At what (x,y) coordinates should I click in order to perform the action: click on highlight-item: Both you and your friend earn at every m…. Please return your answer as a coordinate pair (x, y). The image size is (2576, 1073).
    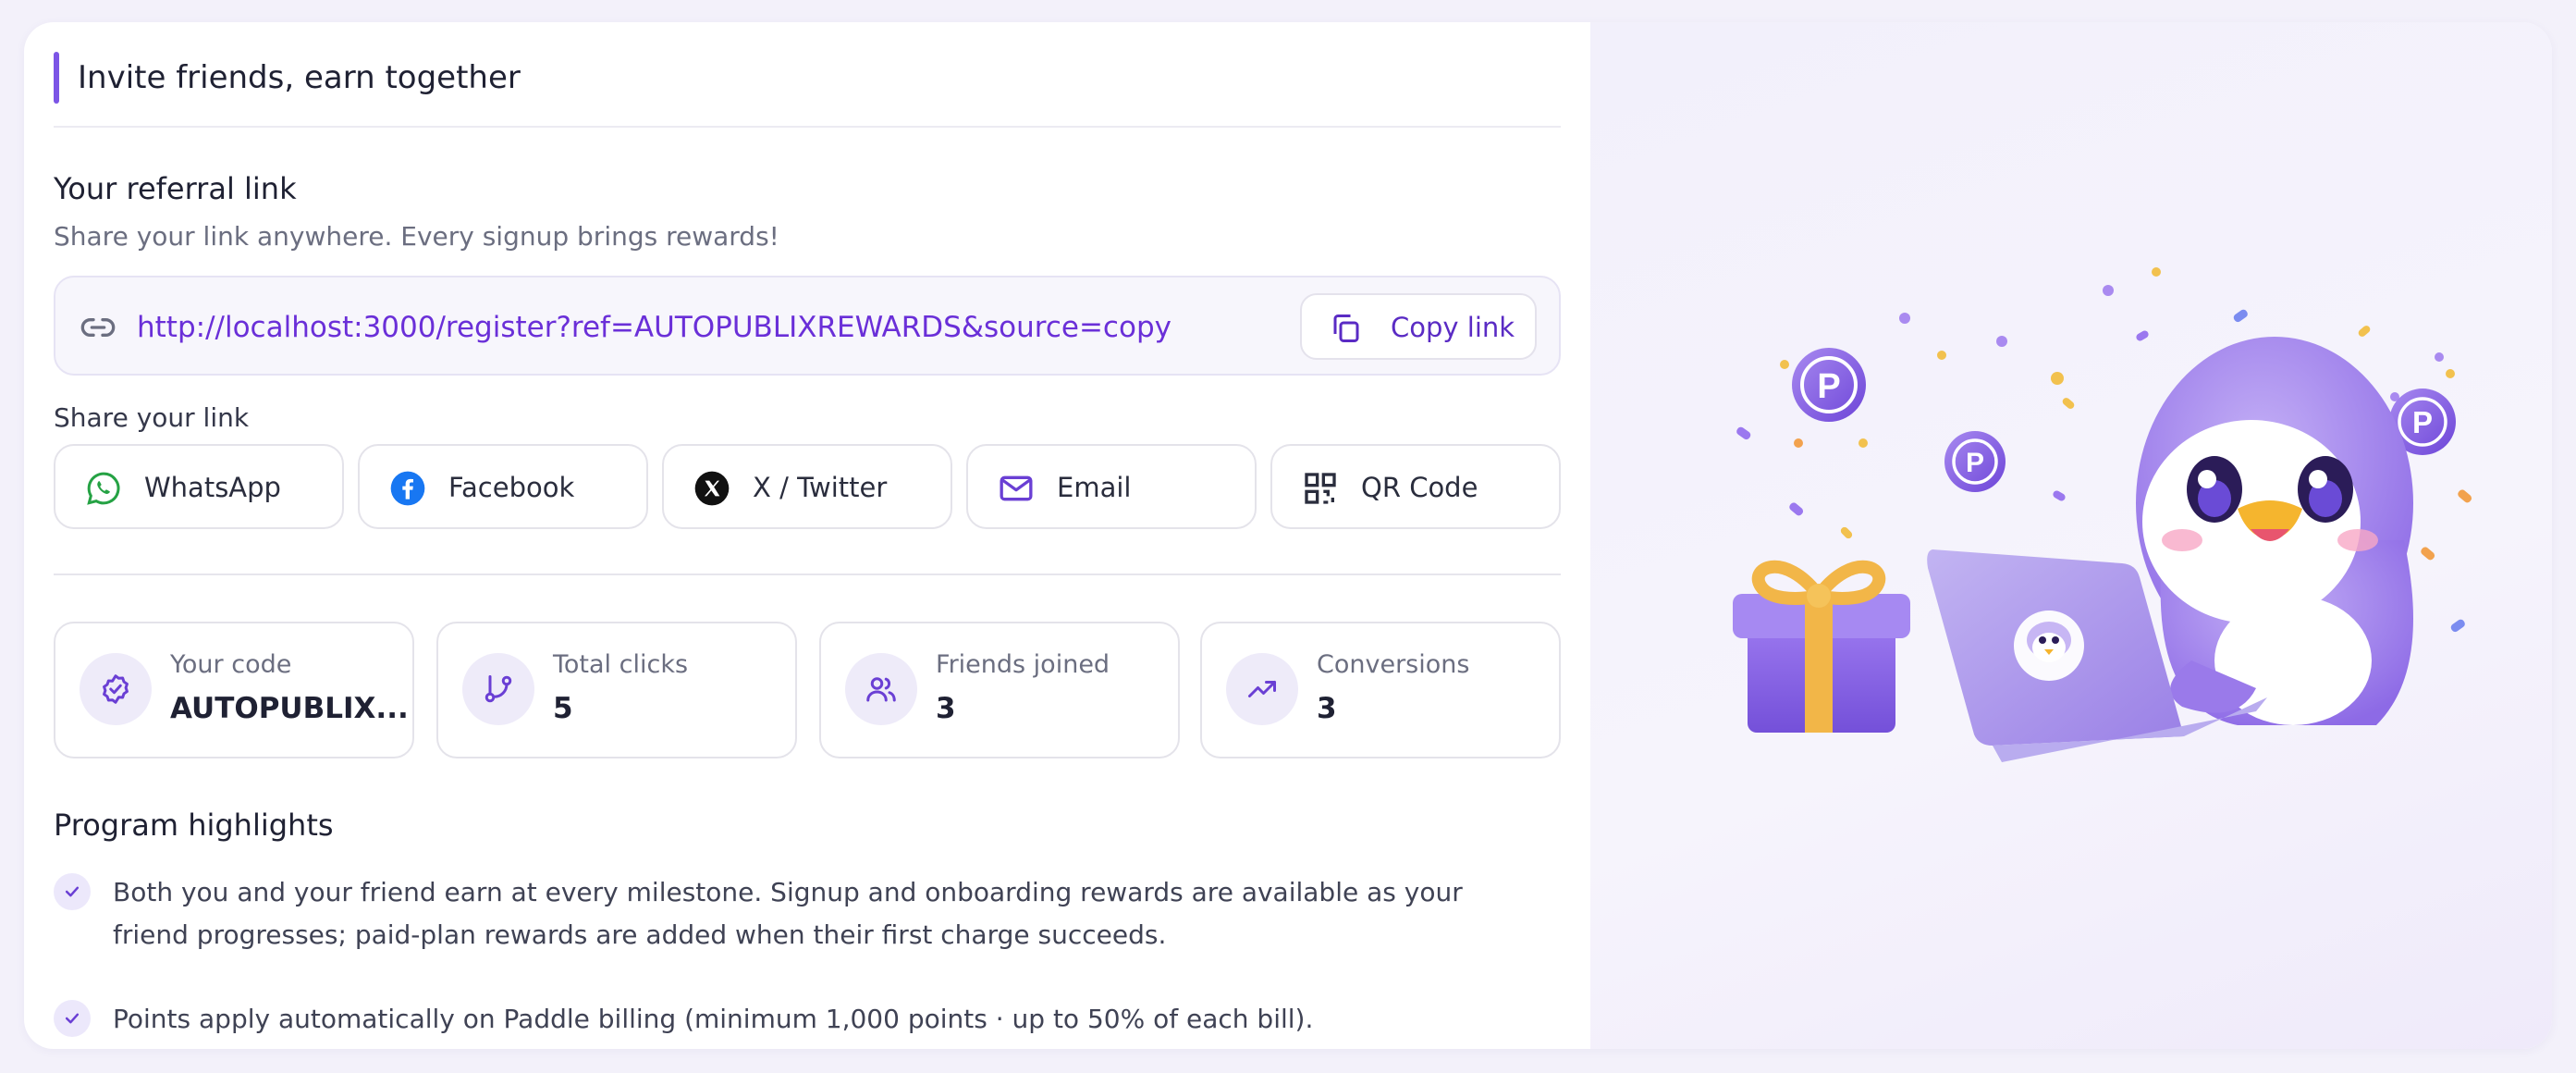
    Looking at the image, I should click on (807, 914).